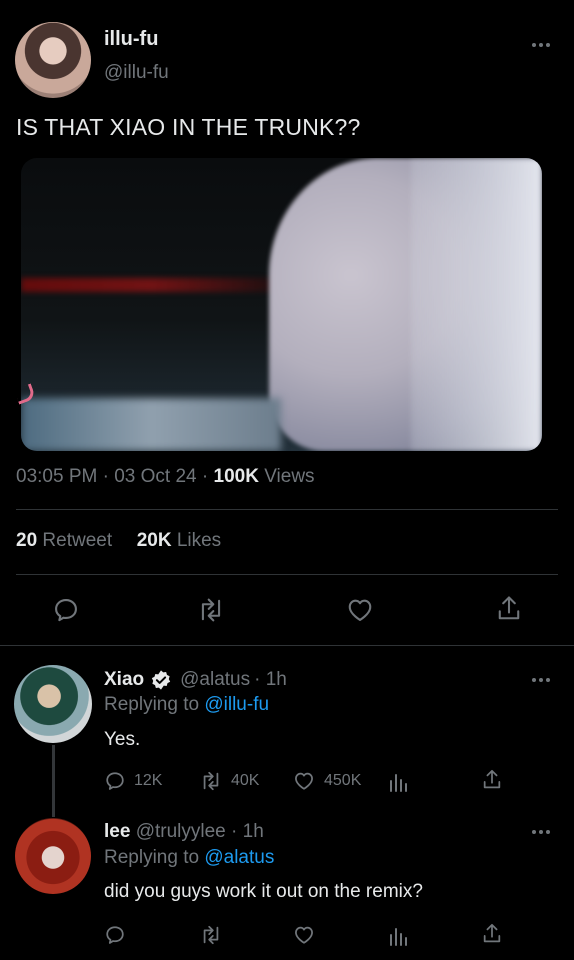 The height and width of the screenshot is (960, 574). I want to click on media-blur-white, so click(476, 304).